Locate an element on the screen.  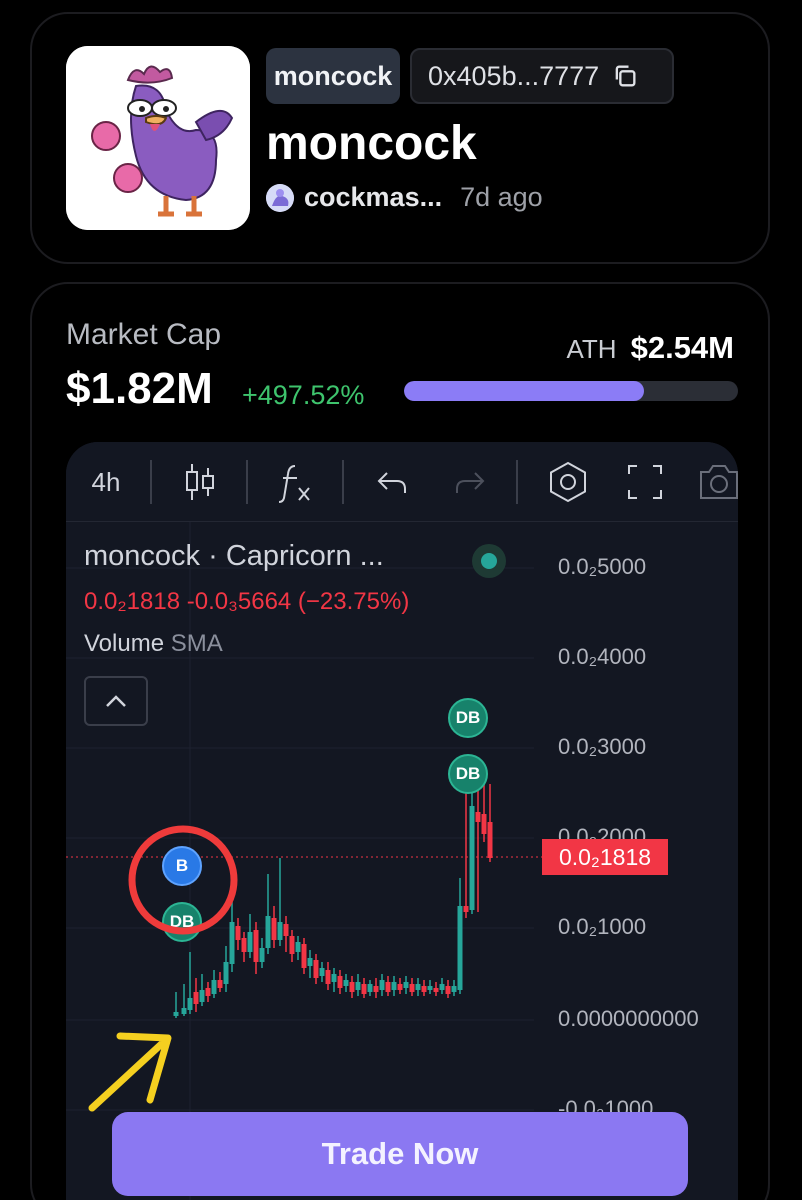
ath-row: ATH $2.54M is located at coordinates (650, 348).